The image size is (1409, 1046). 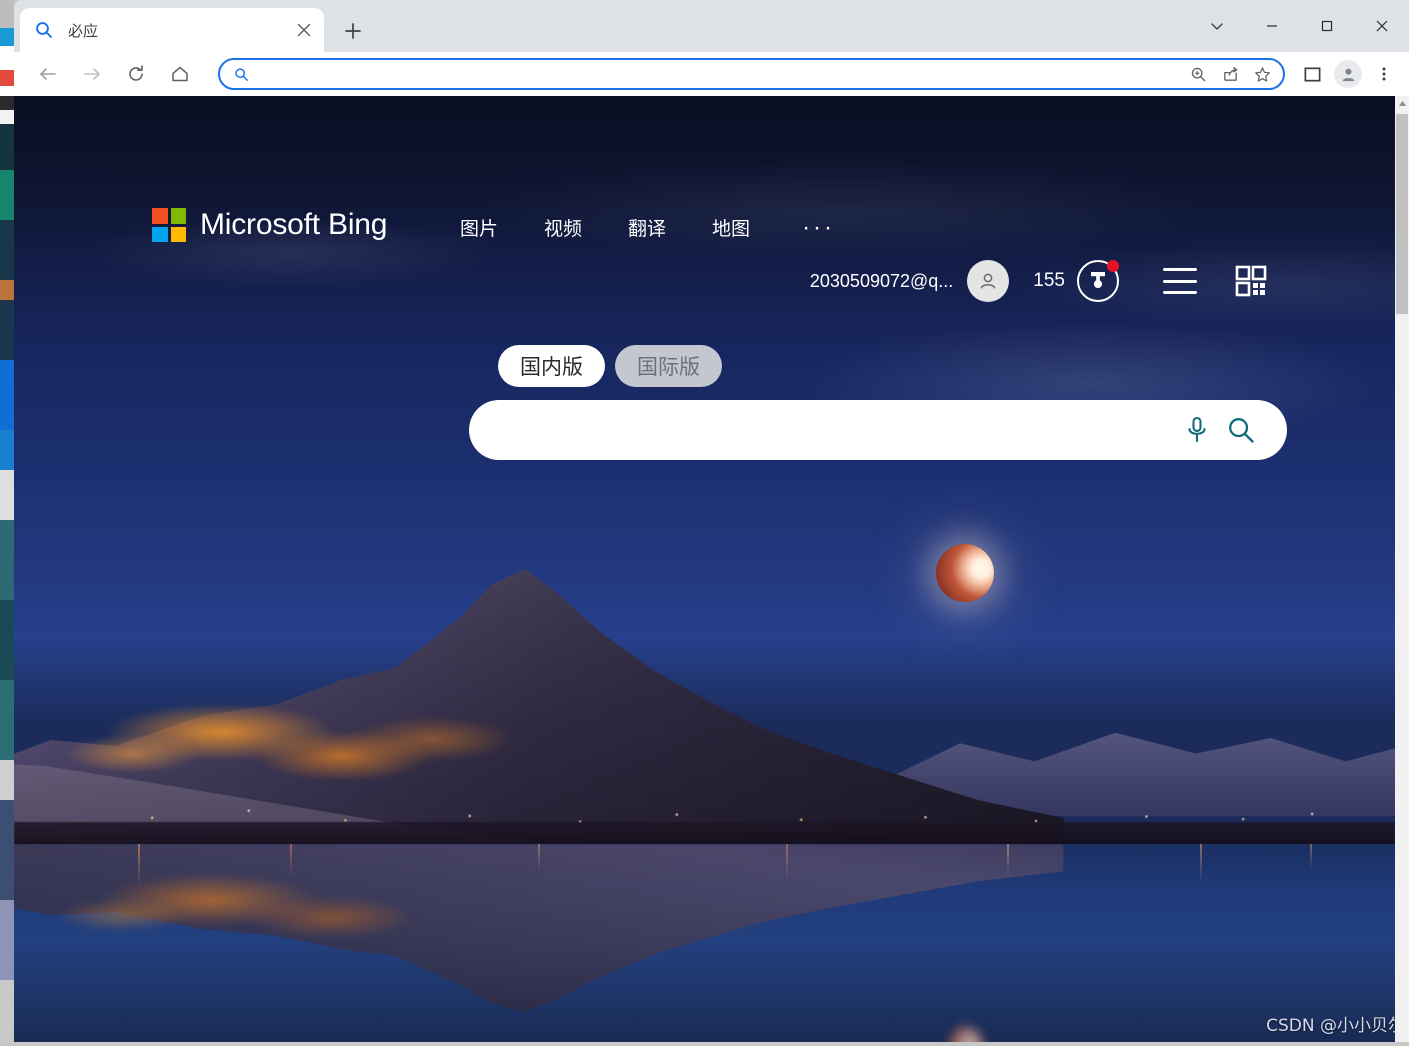 I want to click on account-bar: 2030509072@q... 155, so click(x=1038, y=281).